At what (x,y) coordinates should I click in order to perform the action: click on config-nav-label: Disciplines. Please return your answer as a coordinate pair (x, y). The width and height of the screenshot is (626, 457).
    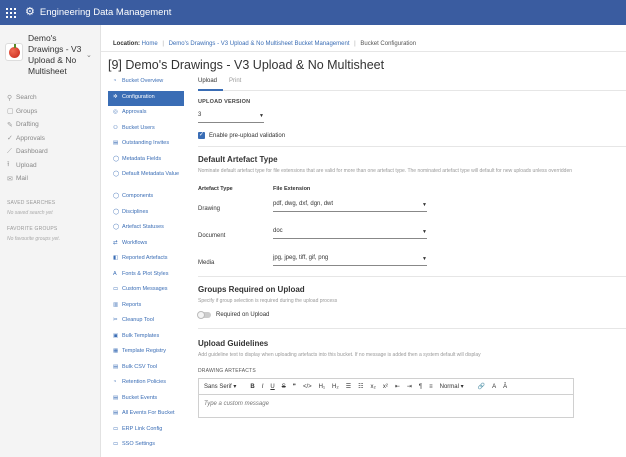
    Looking at the image, I should click on (135, 211).